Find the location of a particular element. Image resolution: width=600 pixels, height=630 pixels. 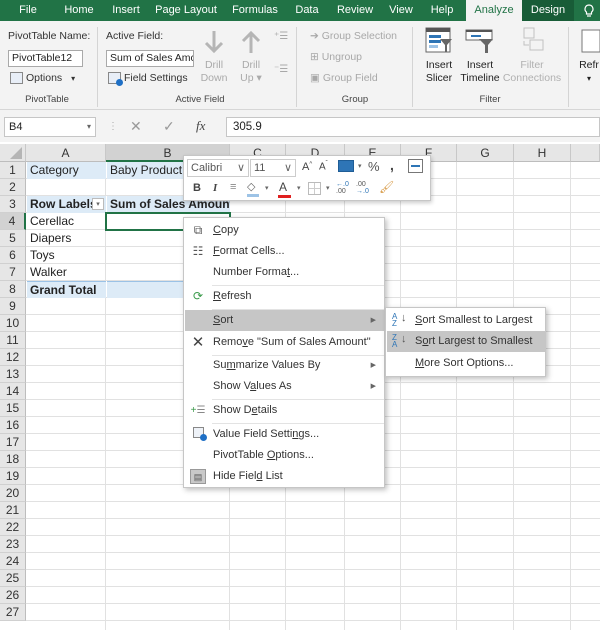

increase-font-size-icon: A^ is located at coordinates (307, 167).